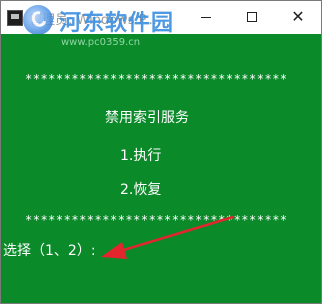  Describe the element at coordinates (101, 42) in the screenshot. I see `watermark-url: www.pc0359.cn` at that location.